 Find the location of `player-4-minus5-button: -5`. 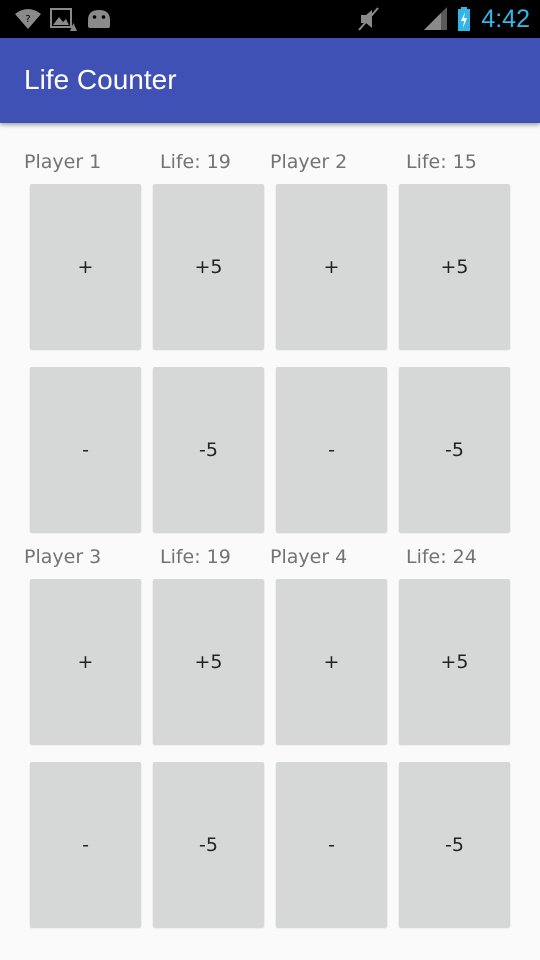

player-4-minus5-button: -5 is located at coordinates (454, 844).